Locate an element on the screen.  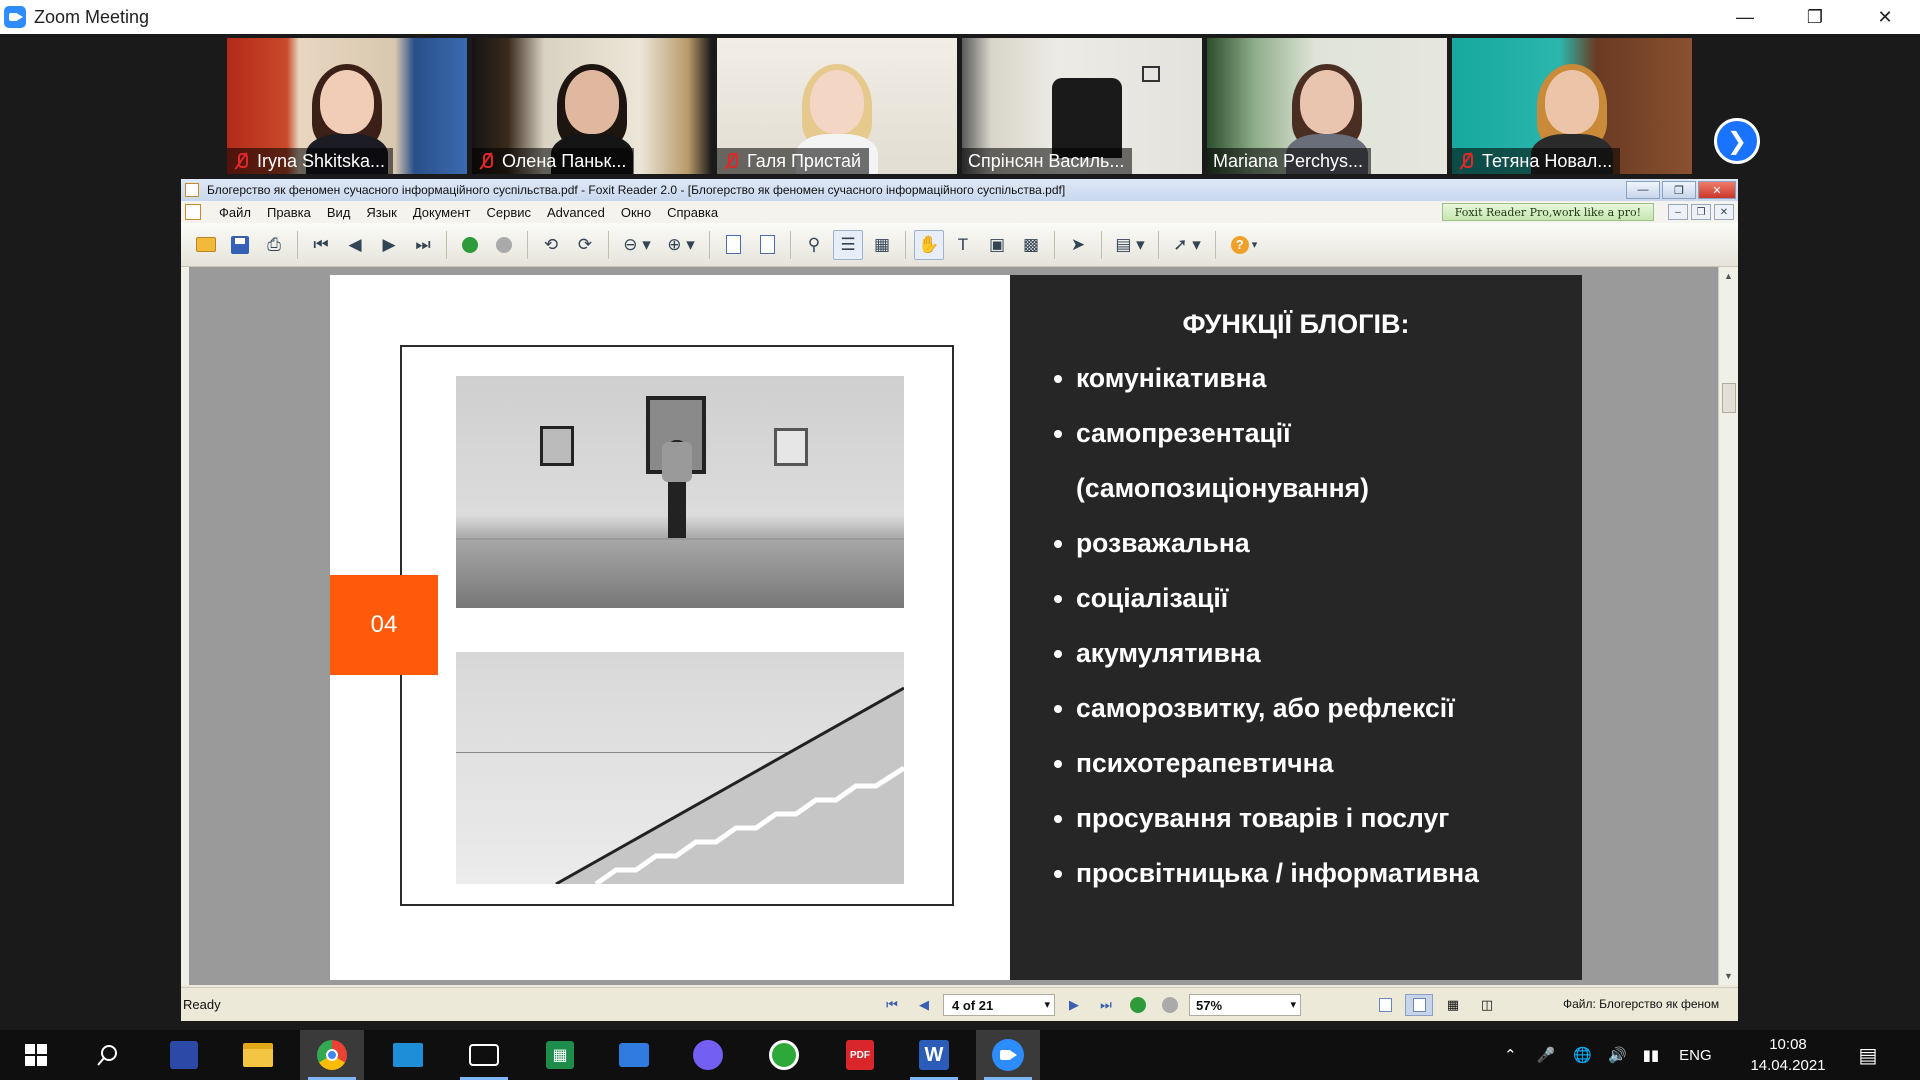
taskbar-app-blue is located at coordinates (634, 1055).